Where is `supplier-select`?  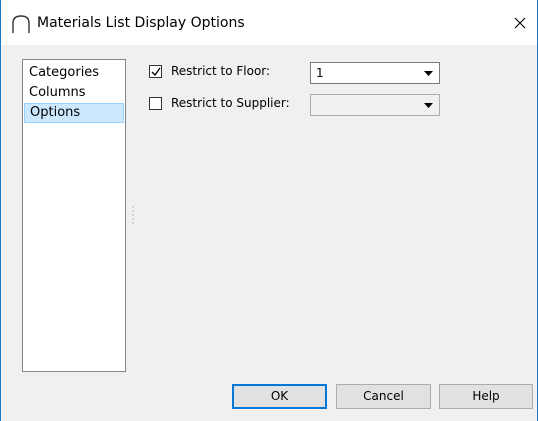
supplier-select is located at coordinates (375, 105).